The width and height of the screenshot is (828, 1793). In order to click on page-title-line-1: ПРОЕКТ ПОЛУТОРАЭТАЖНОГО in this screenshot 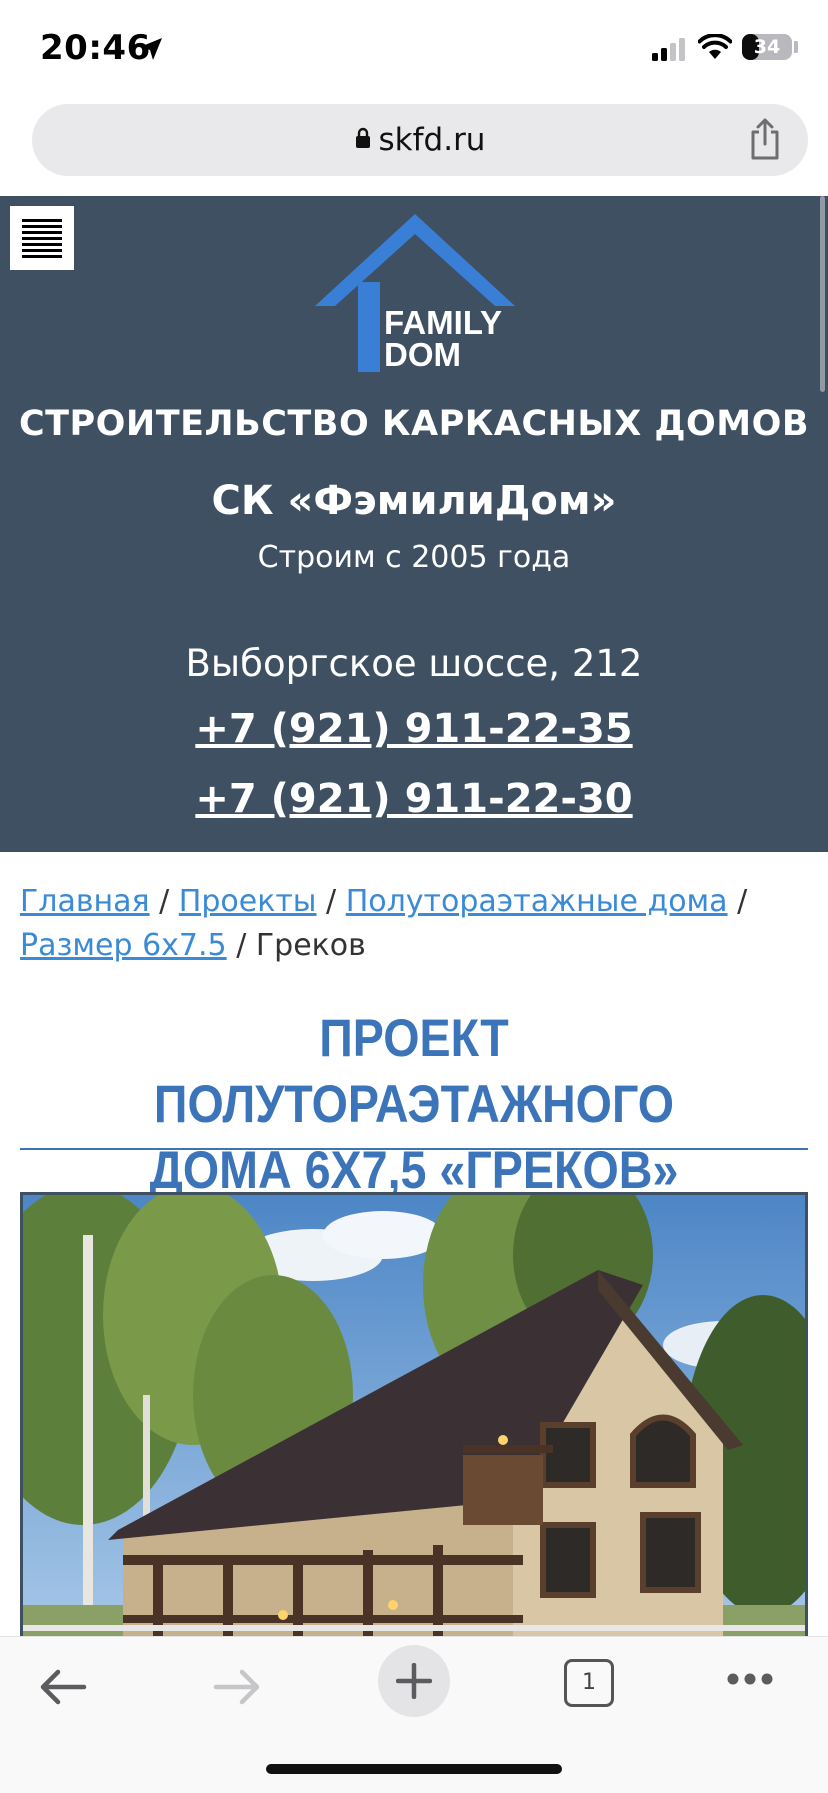, I will do `click(414, 1071)`.